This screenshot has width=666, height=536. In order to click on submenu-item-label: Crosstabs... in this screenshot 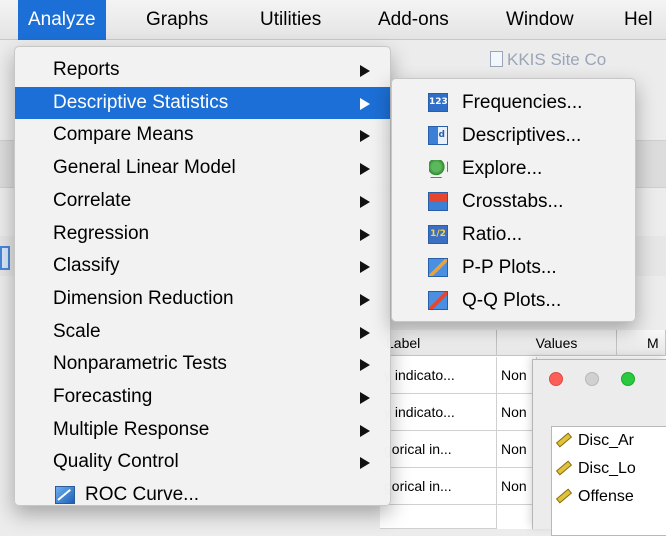, I will do `click(513, 201)`.